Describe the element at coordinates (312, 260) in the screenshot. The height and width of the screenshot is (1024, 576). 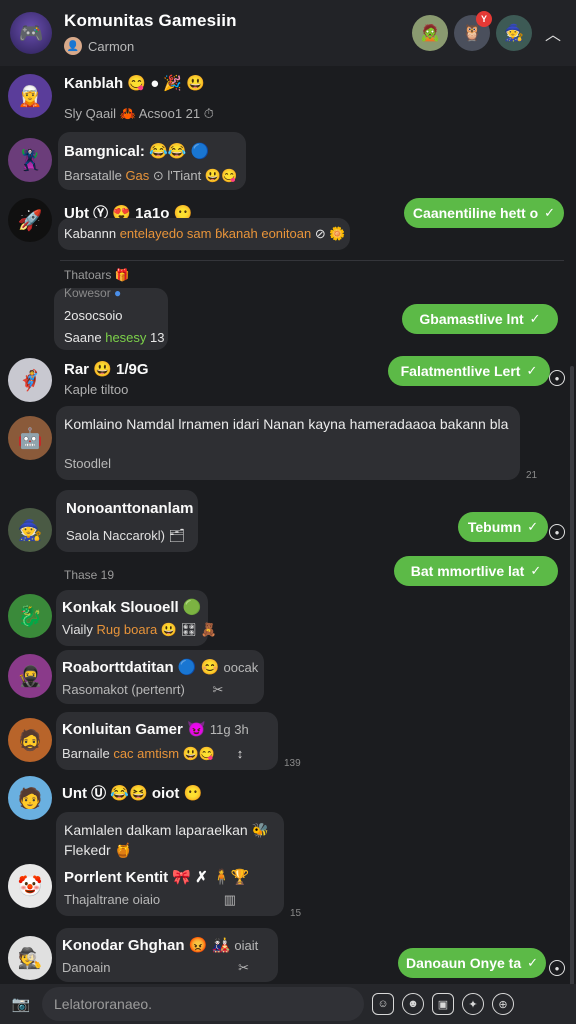
I see `divider` at that location.